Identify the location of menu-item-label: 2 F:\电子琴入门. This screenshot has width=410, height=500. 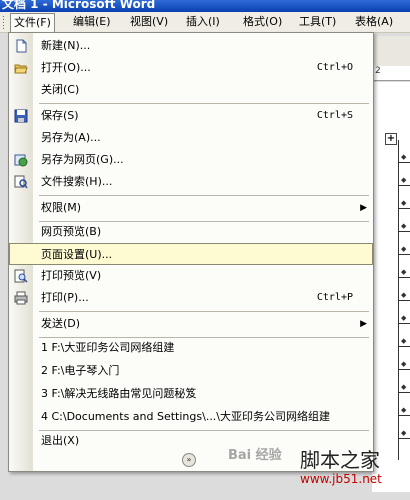
(80, 370).